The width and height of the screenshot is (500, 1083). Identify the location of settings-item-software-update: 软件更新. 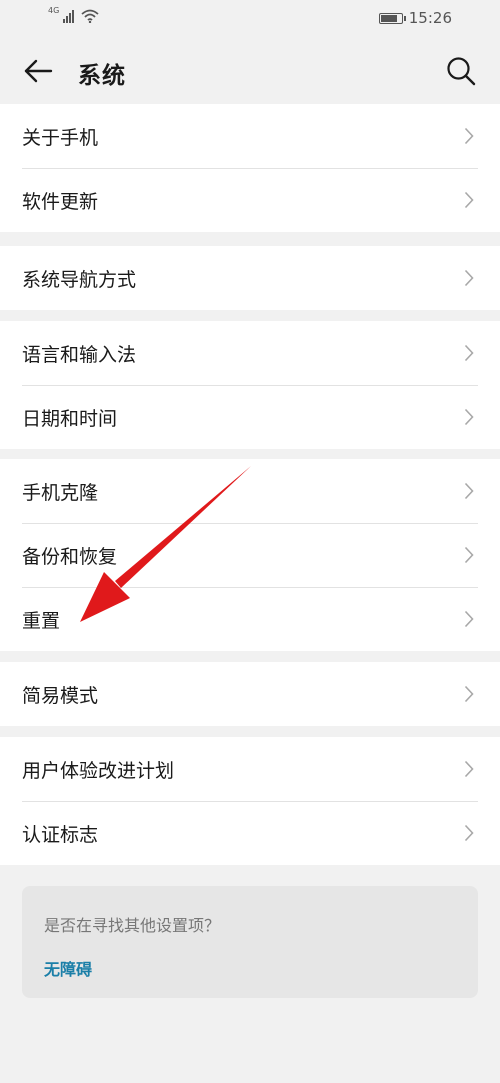
(250, 200).